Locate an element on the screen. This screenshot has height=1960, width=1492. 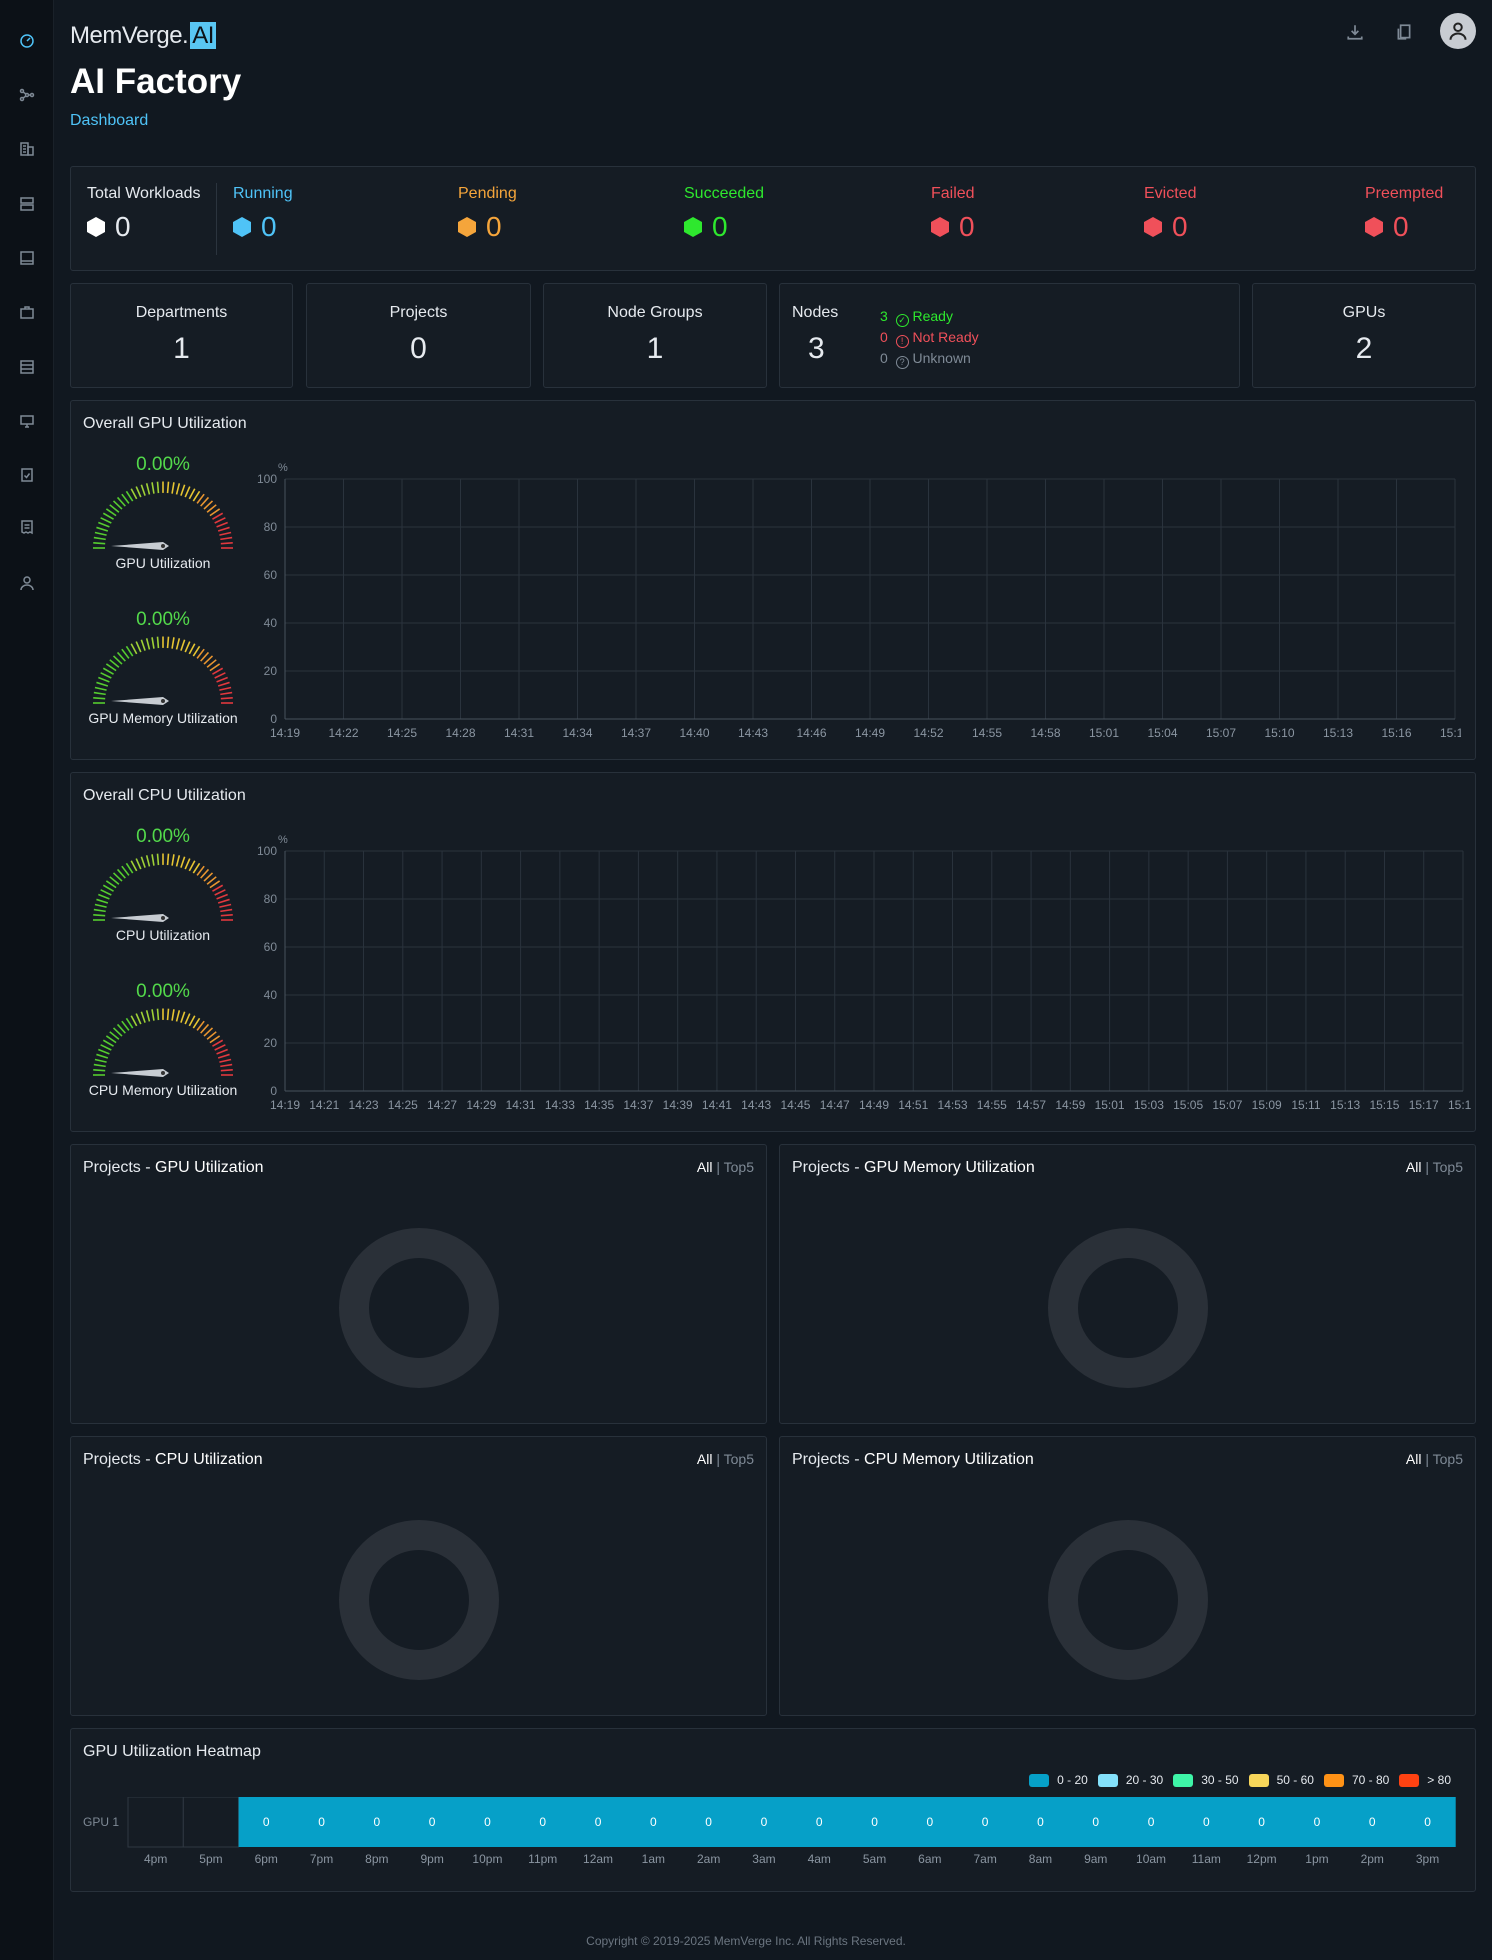
gauge-hub is located at coordinates (163, 701).